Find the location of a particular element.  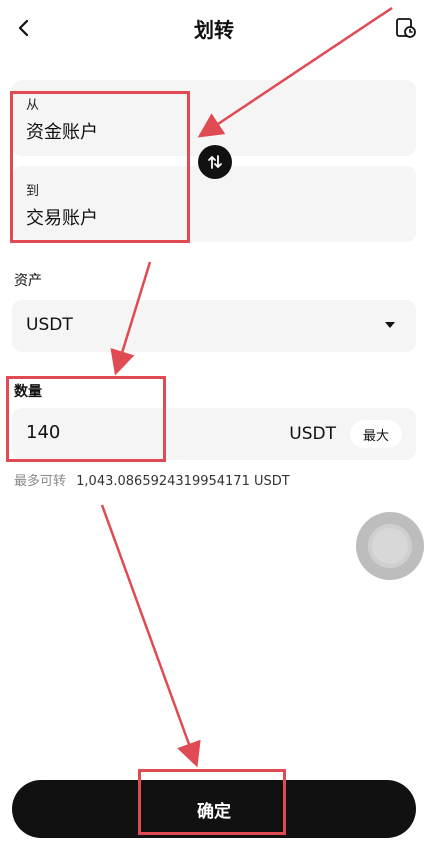

page-title: 划转 is located at coordinates (214, 30).